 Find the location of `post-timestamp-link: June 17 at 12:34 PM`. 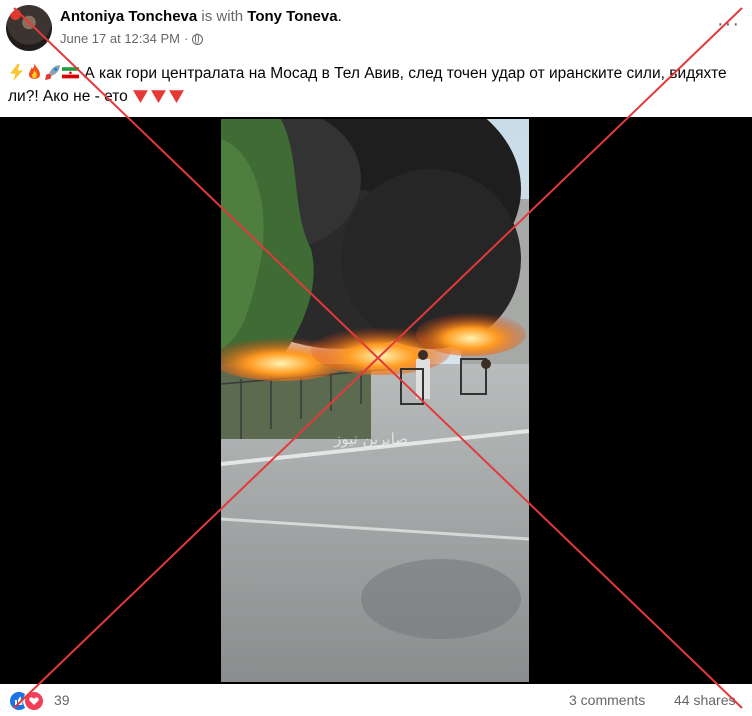

post-timestamp-link: June 17 at 12:34 PM is located at coordinates (120, 39).